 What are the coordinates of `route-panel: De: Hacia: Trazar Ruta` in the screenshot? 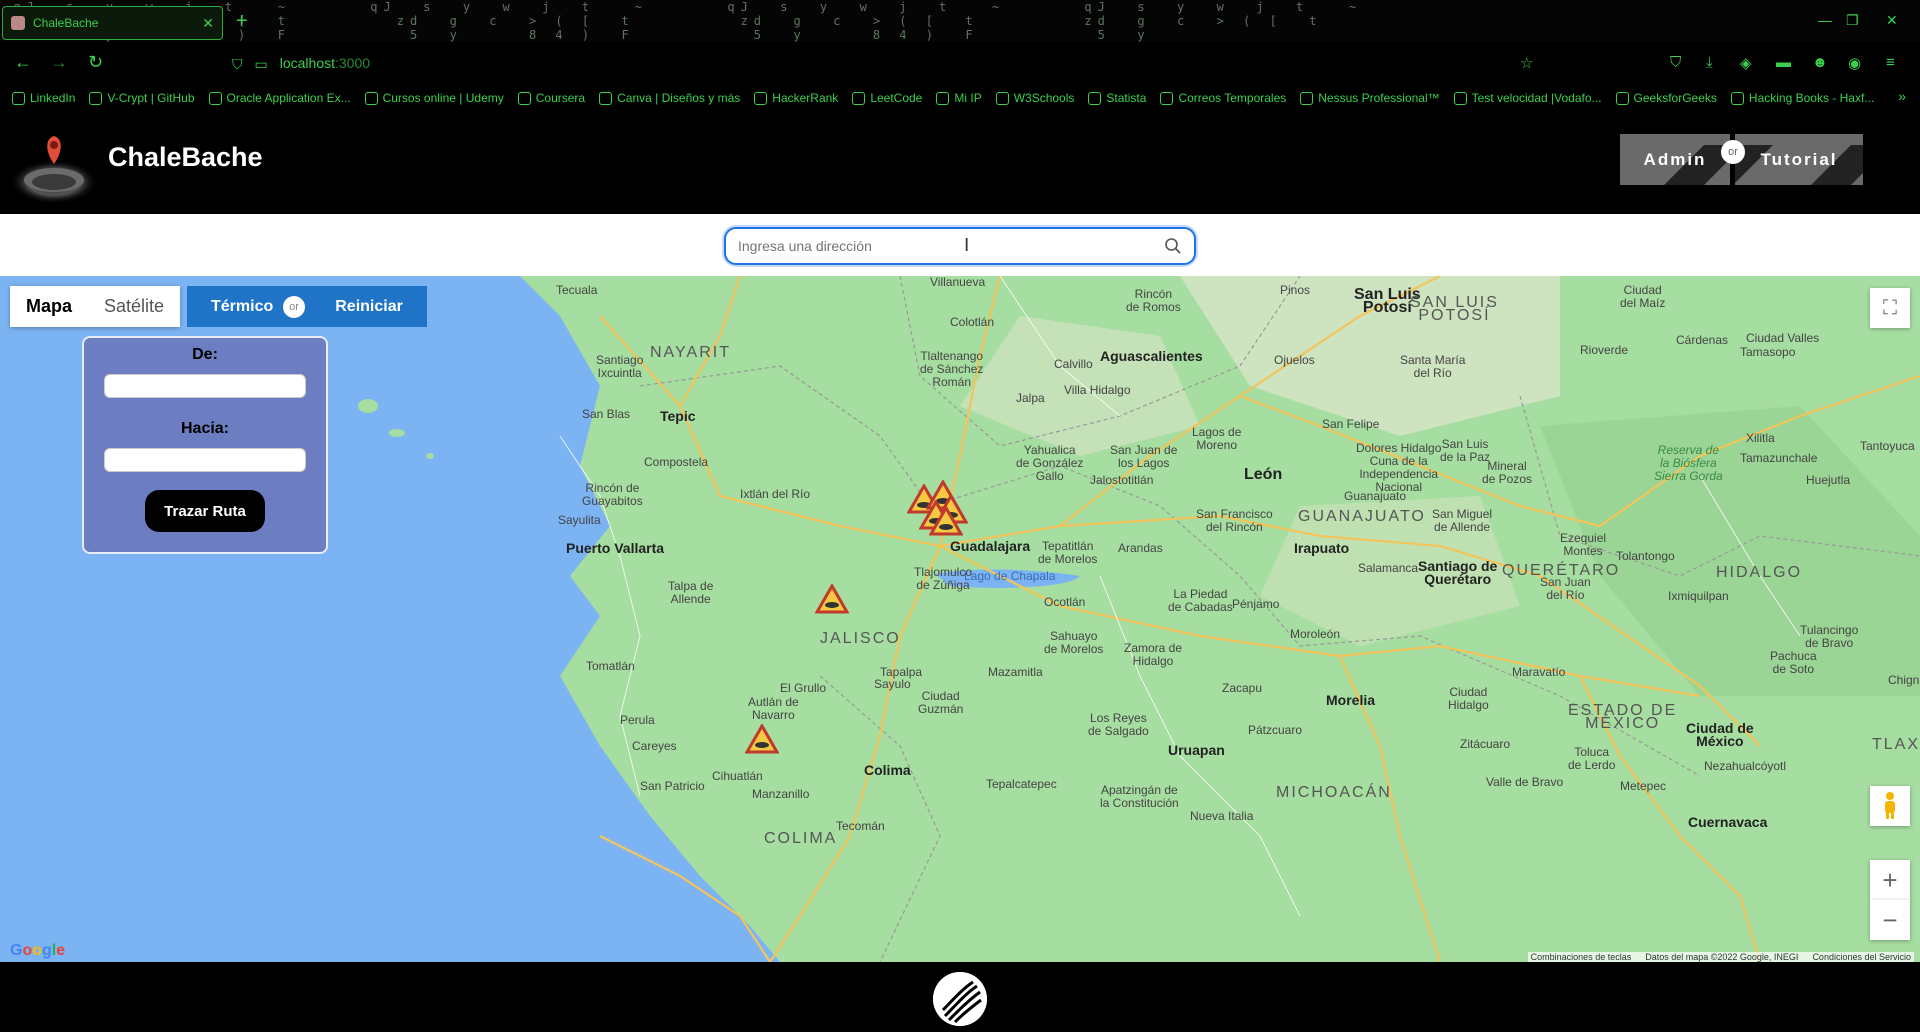 It's located at (205, 445).